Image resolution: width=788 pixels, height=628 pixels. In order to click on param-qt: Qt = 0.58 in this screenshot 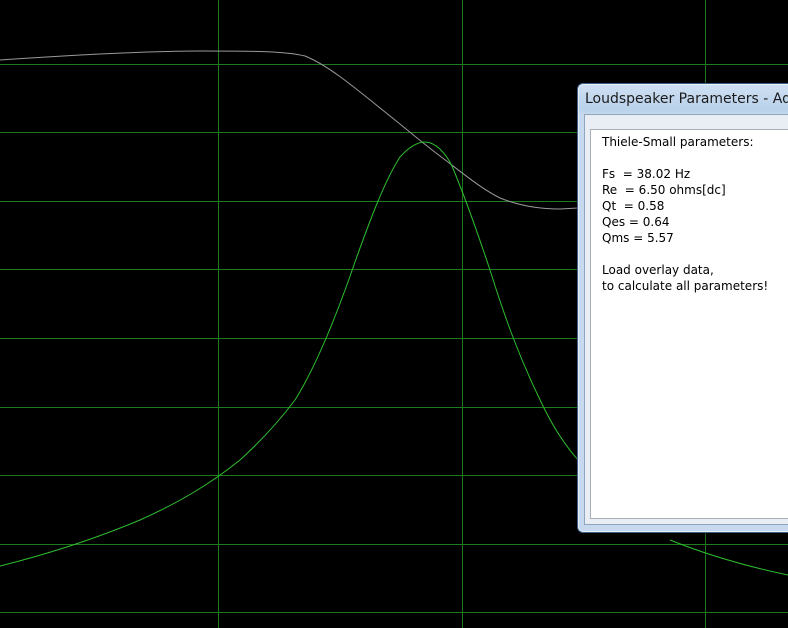, I will do `click(633, 206)`.